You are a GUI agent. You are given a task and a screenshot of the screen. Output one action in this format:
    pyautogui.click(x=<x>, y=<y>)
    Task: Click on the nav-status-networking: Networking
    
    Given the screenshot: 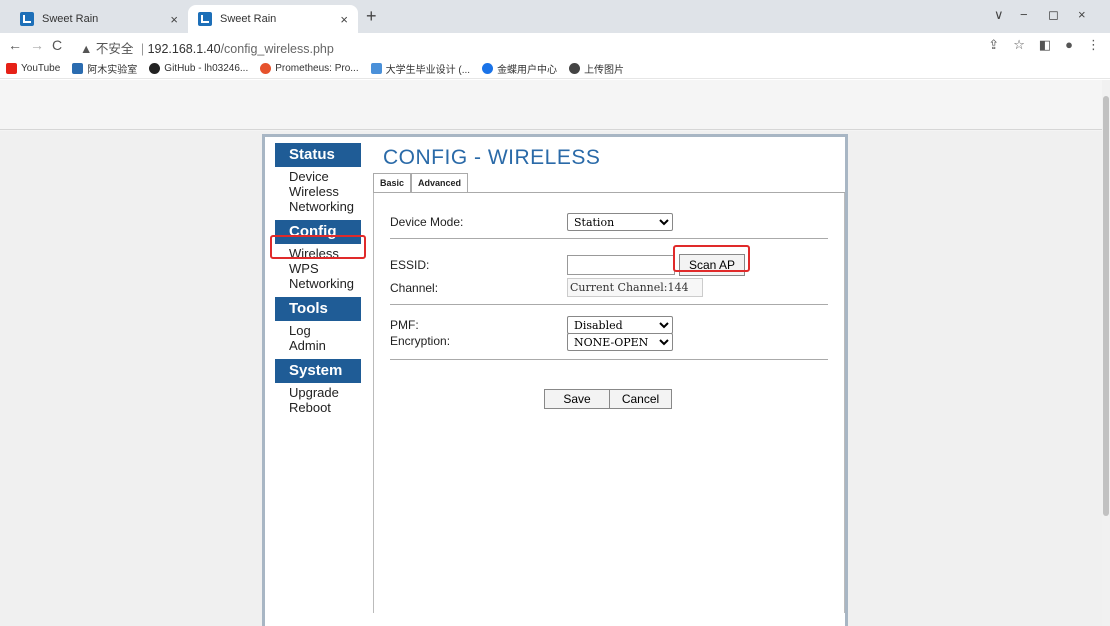 What is the action you would take?
    pyautogui.click(x=325, y=206)
    